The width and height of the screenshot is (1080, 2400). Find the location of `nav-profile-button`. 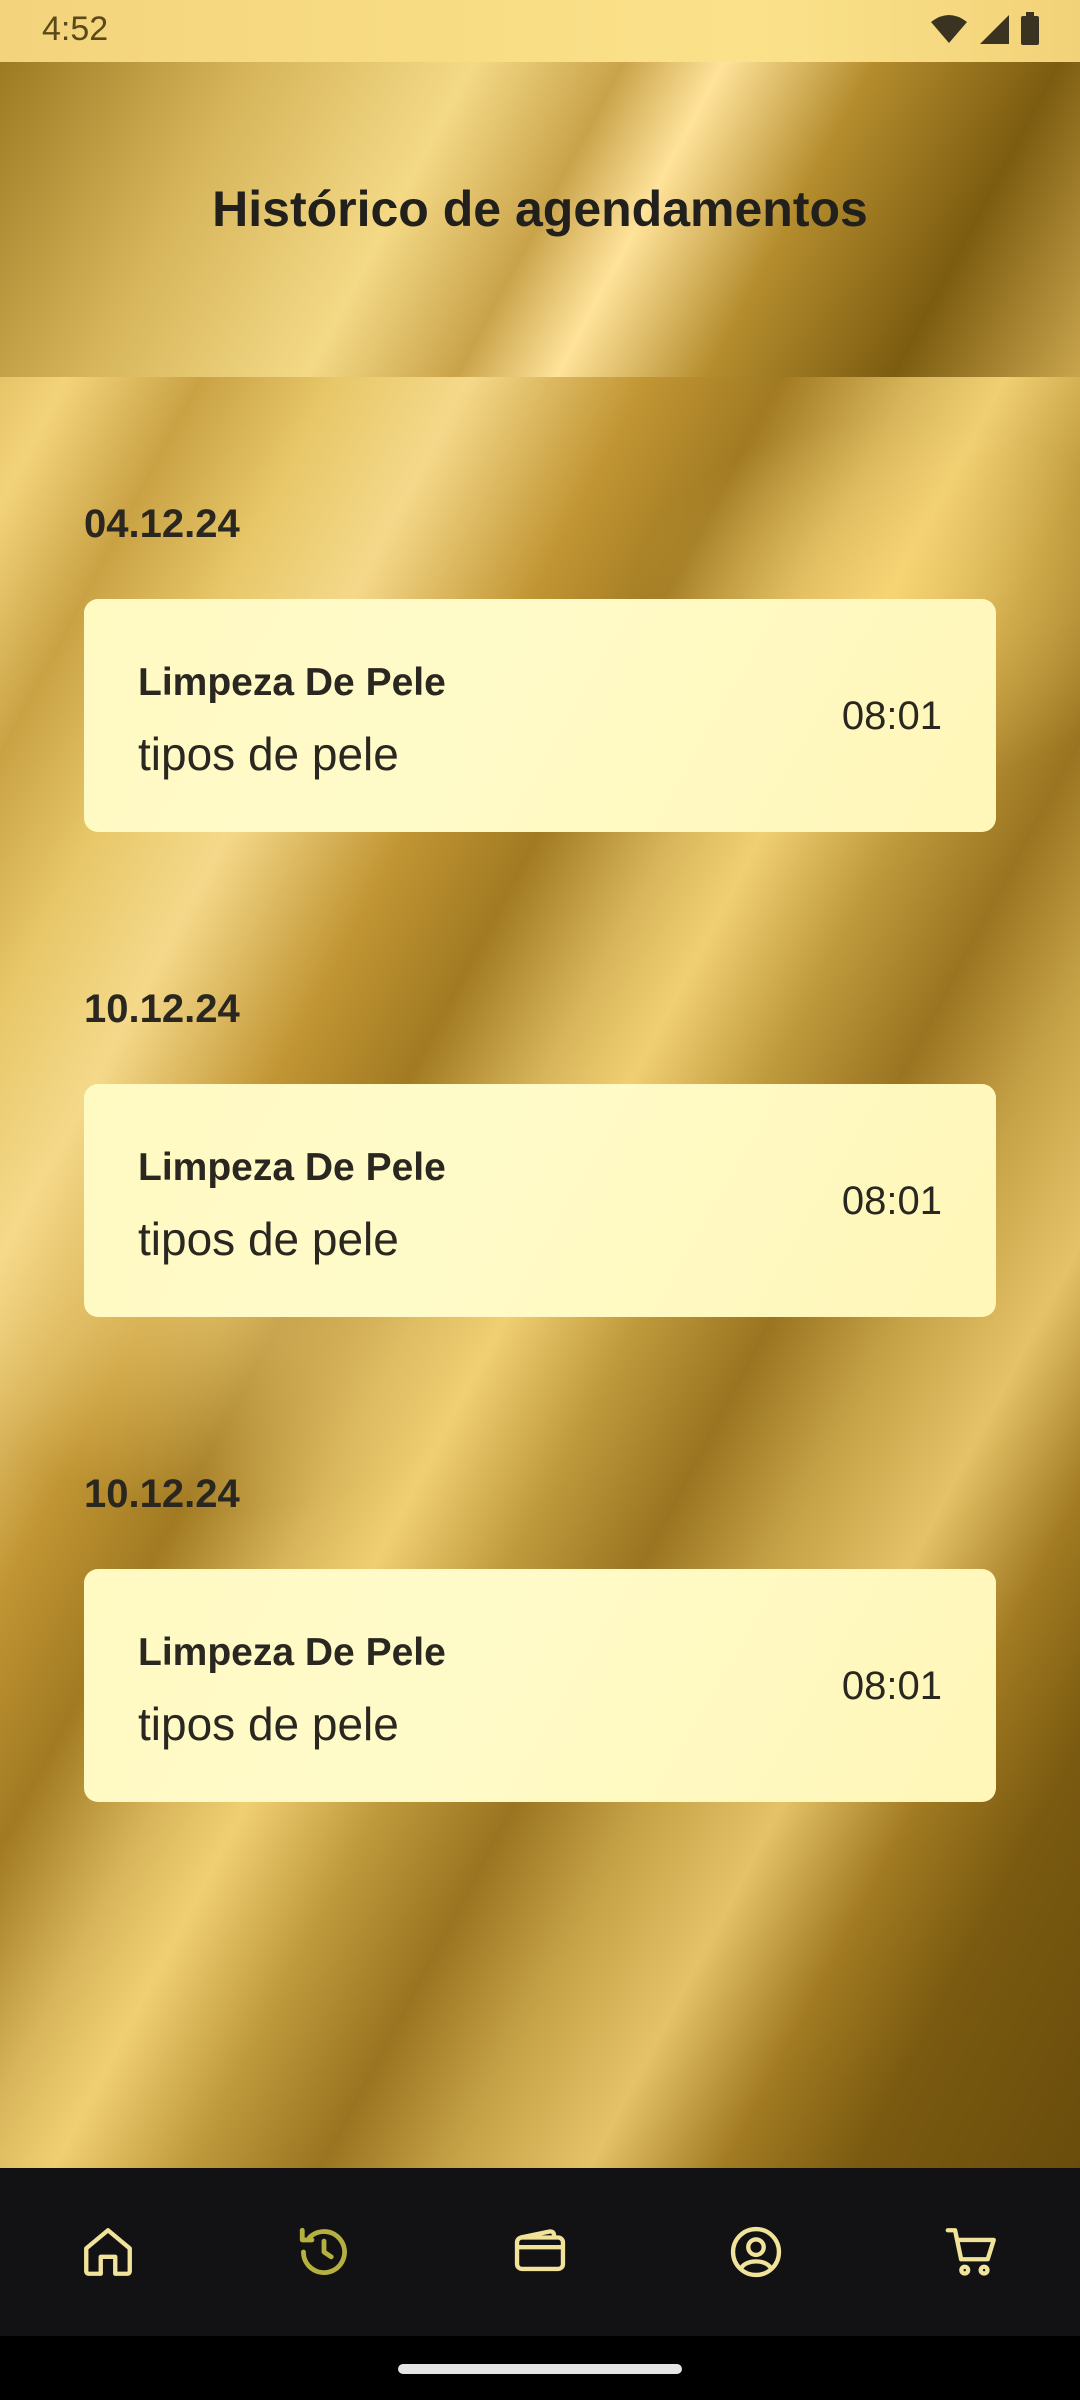

nav-profile-button is located at coordinates (756, 2252).